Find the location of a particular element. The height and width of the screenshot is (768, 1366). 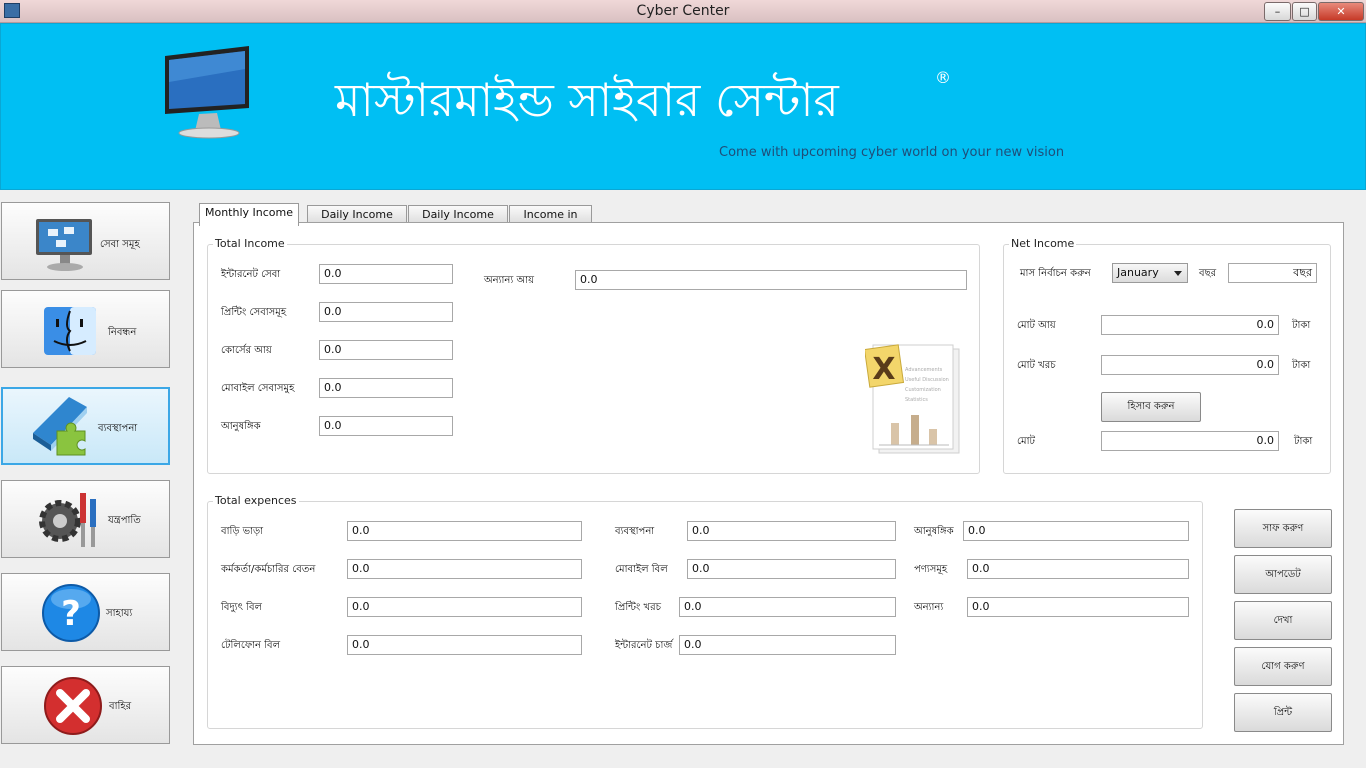

center-name: মাস্টারমাইন্ড সাইবার সেন্টার is located at coordinates (587, 100).